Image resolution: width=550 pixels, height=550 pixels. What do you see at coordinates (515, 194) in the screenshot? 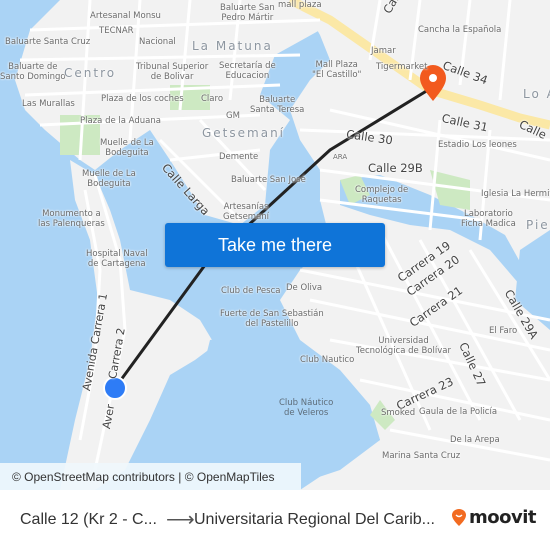
I see `map-label-iglesia: Iglesia La Hermita` at bounding box center [515, 194].